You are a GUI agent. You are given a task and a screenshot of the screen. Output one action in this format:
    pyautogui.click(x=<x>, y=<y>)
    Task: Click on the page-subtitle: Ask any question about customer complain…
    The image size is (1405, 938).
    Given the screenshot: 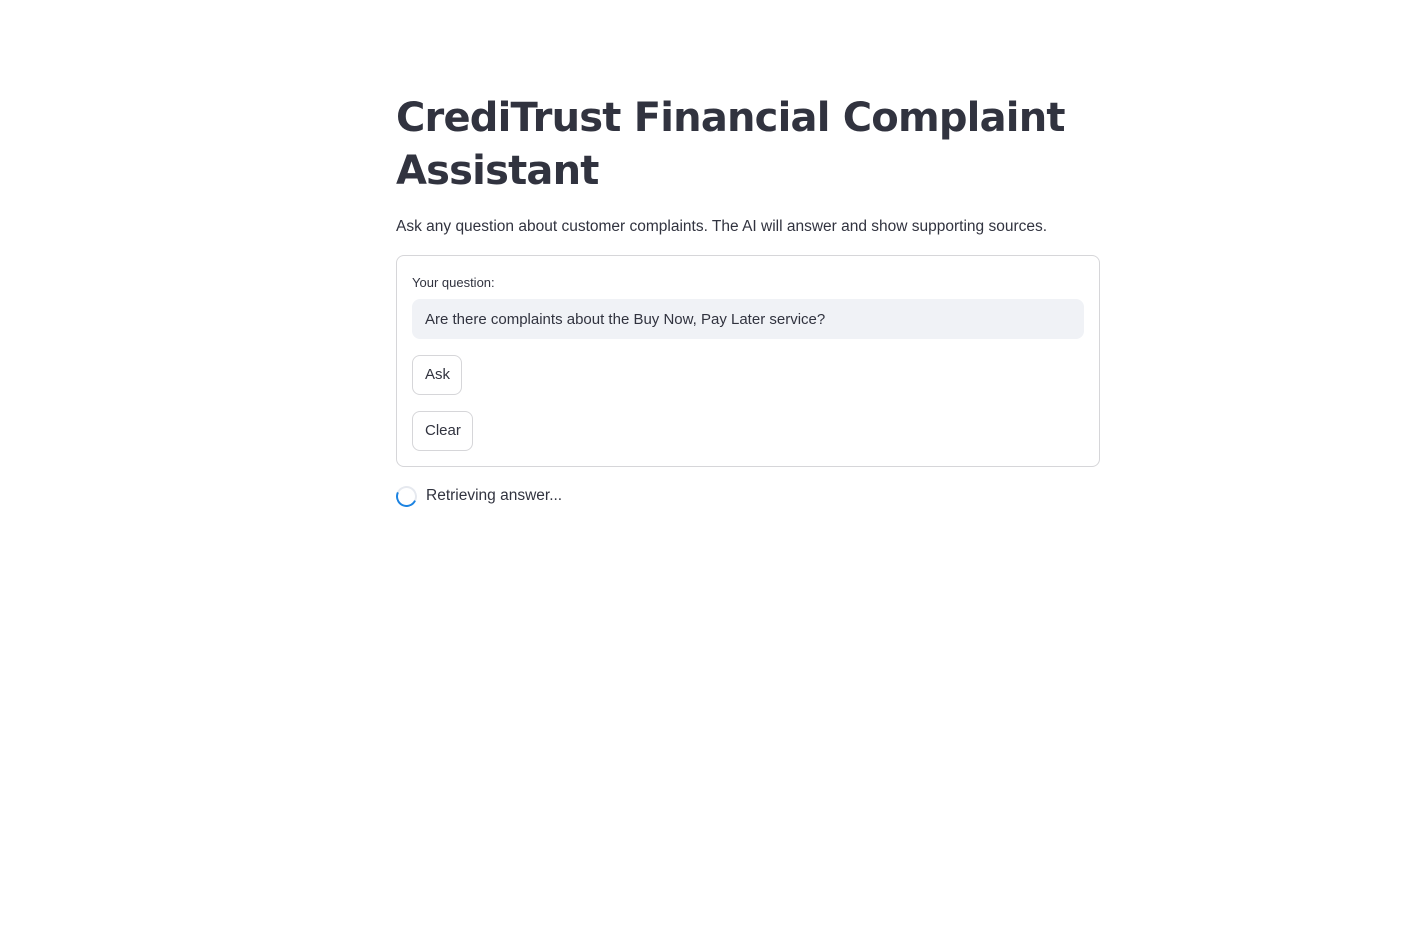 What is the action you would take?
    pyautogui.click(x=722, y=226)
    